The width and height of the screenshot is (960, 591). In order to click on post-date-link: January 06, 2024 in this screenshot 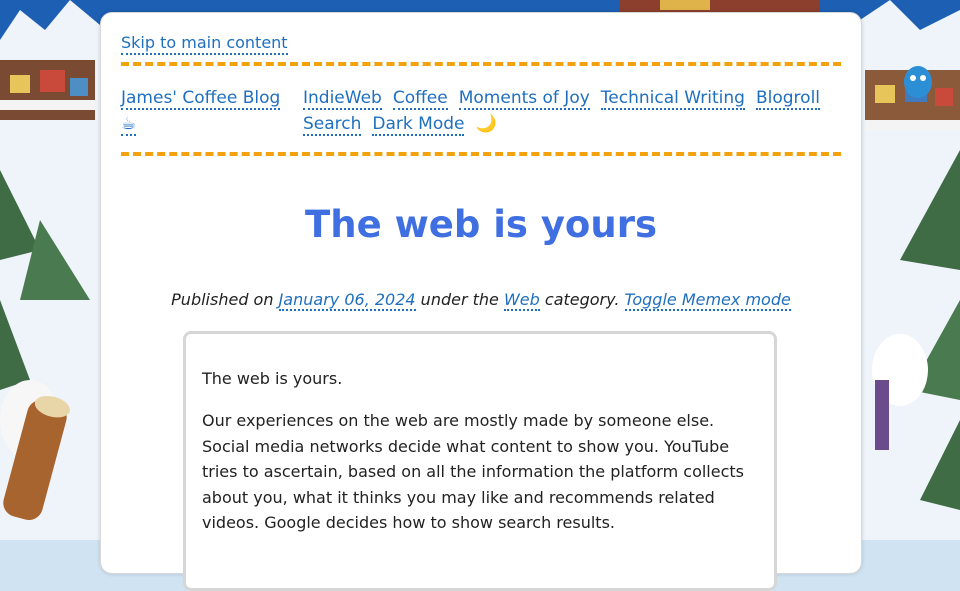, I will do `click(347, 300)`.